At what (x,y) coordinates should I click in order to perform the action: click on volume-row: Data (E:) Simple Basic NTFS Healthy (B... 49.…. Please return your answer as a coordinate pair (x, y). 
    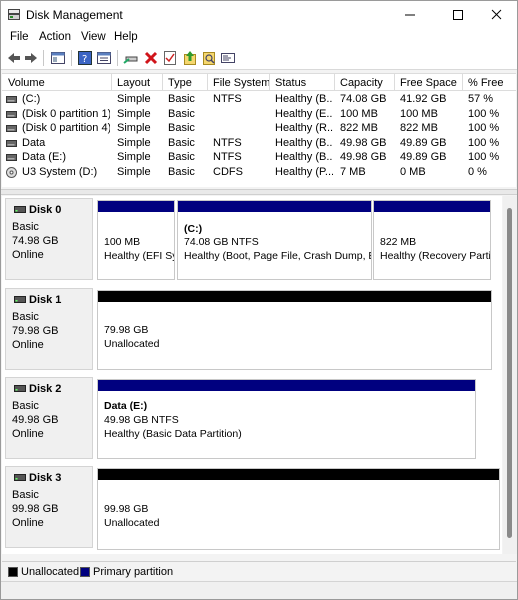
    Looking at the image, I should click on (259, 158).